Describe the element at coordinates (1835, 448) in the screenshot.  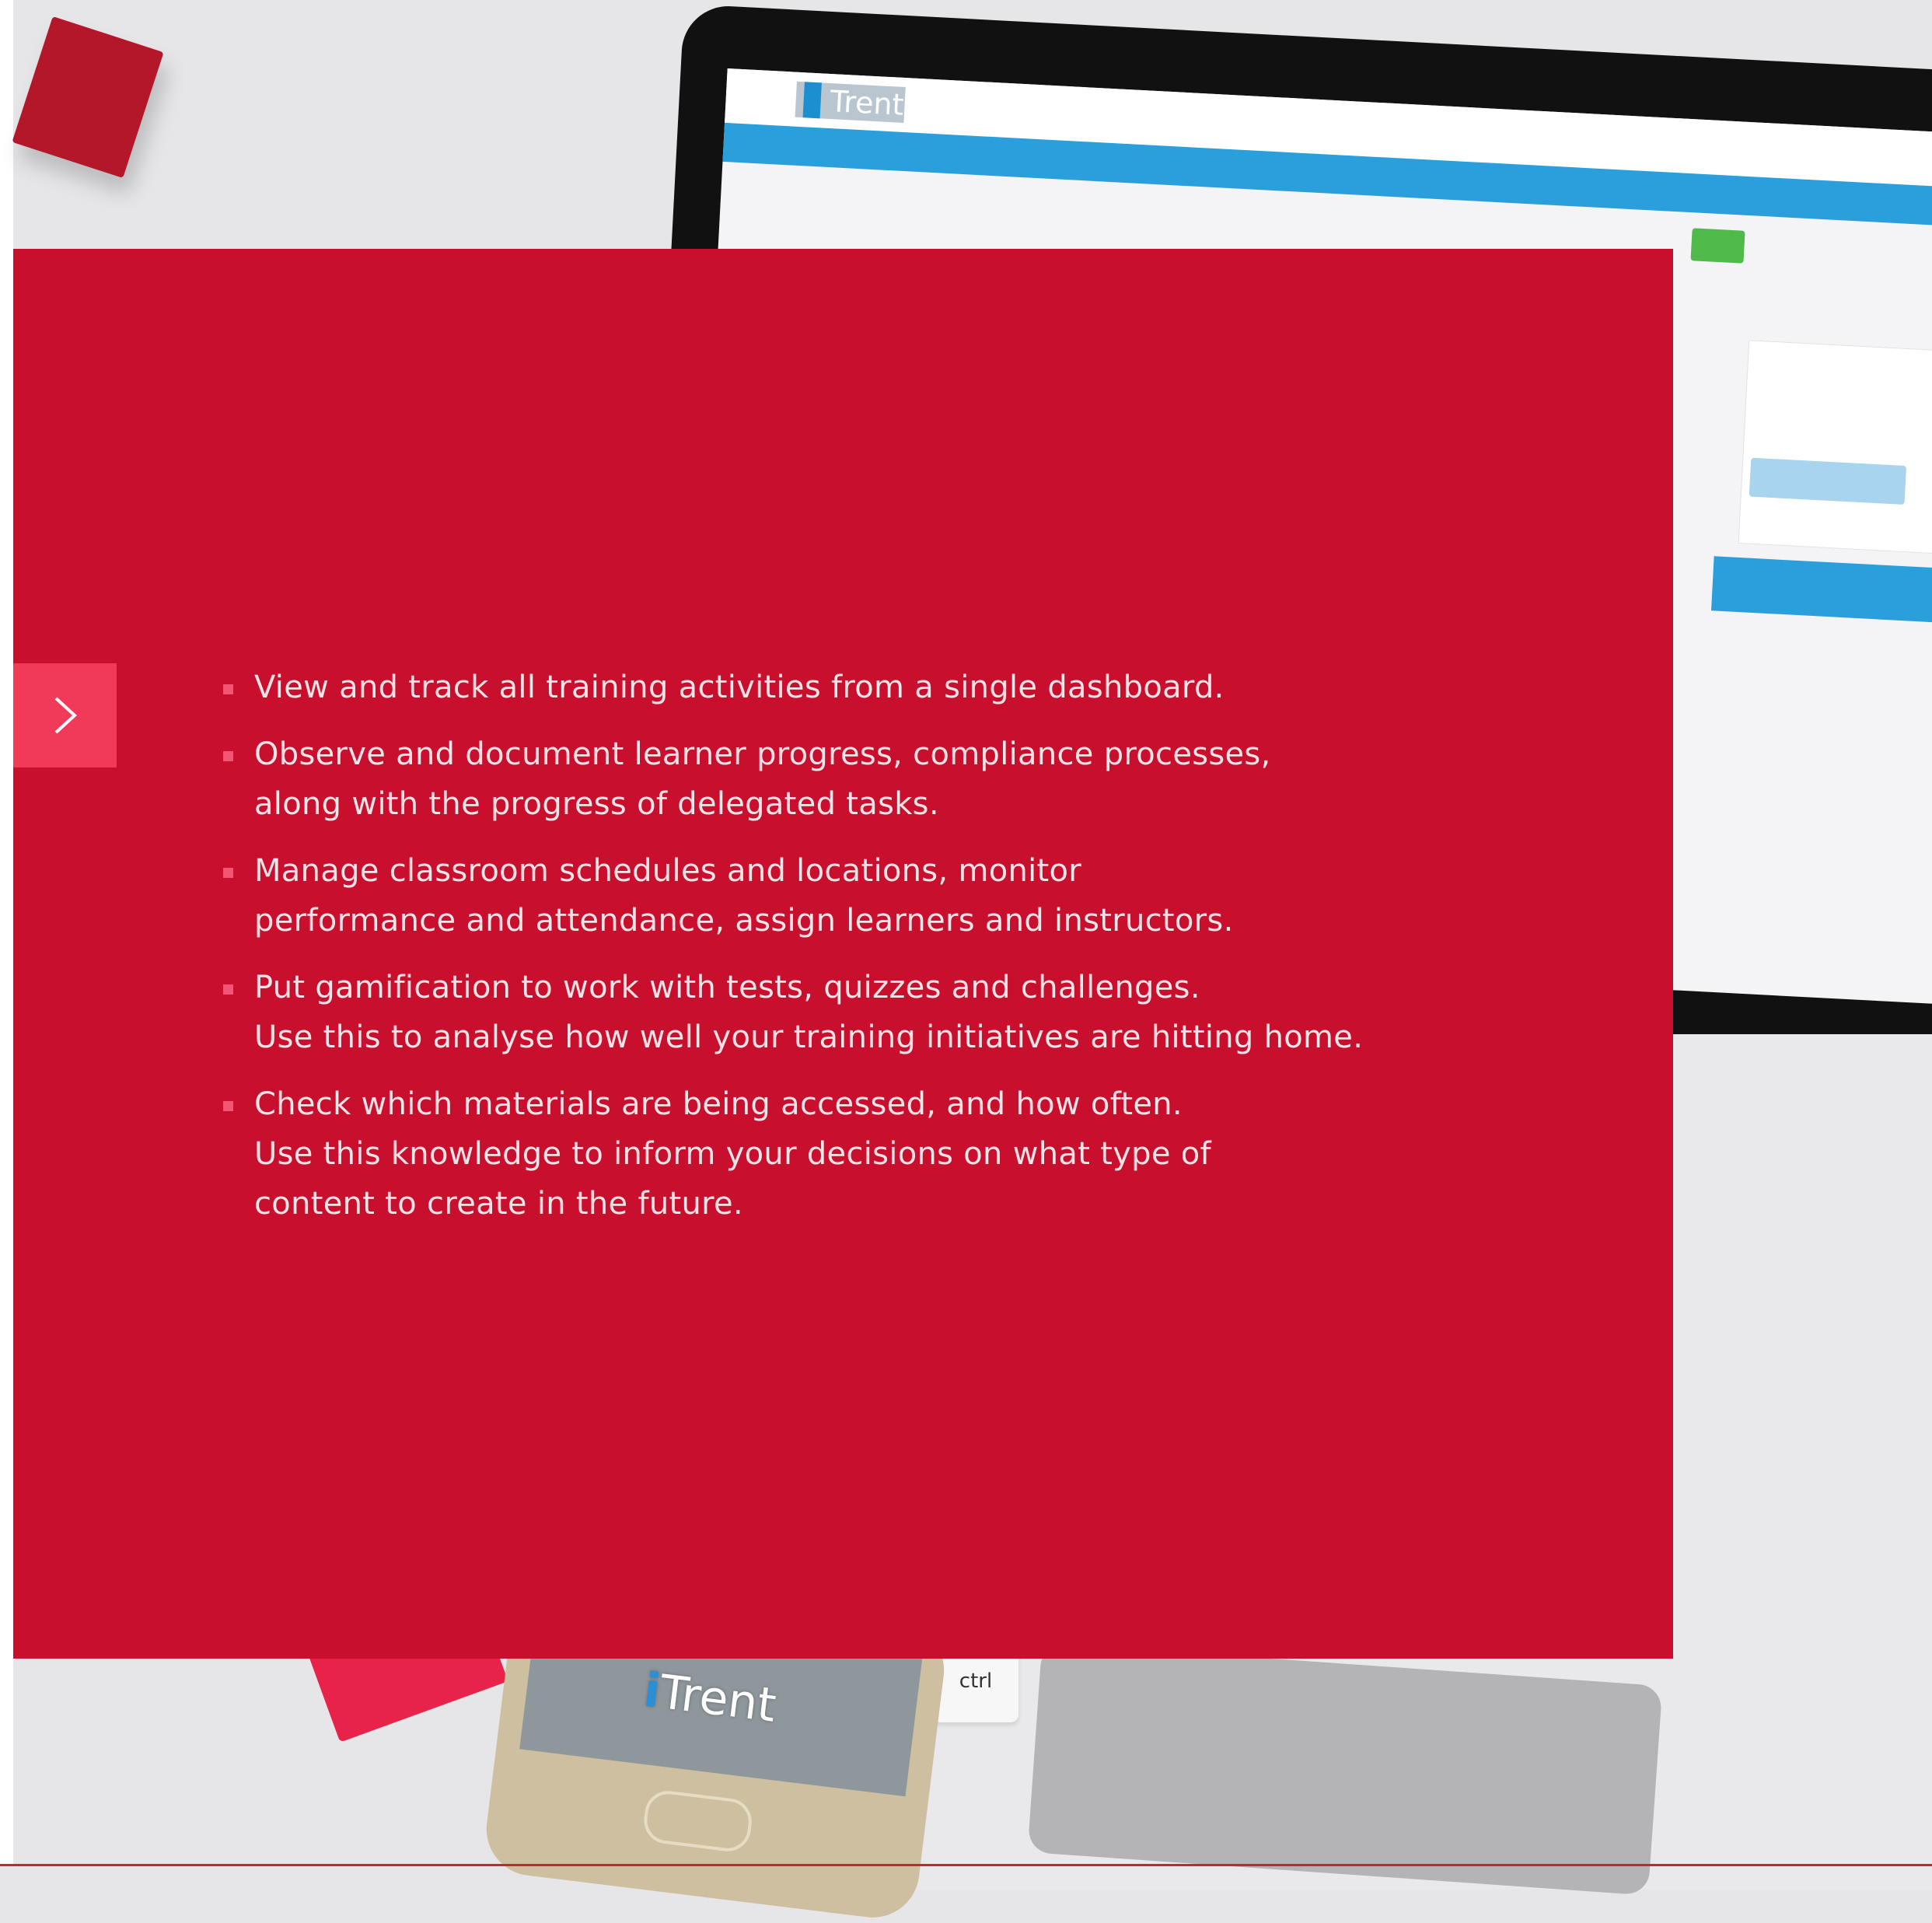
I see `screen-course-card` at that location.